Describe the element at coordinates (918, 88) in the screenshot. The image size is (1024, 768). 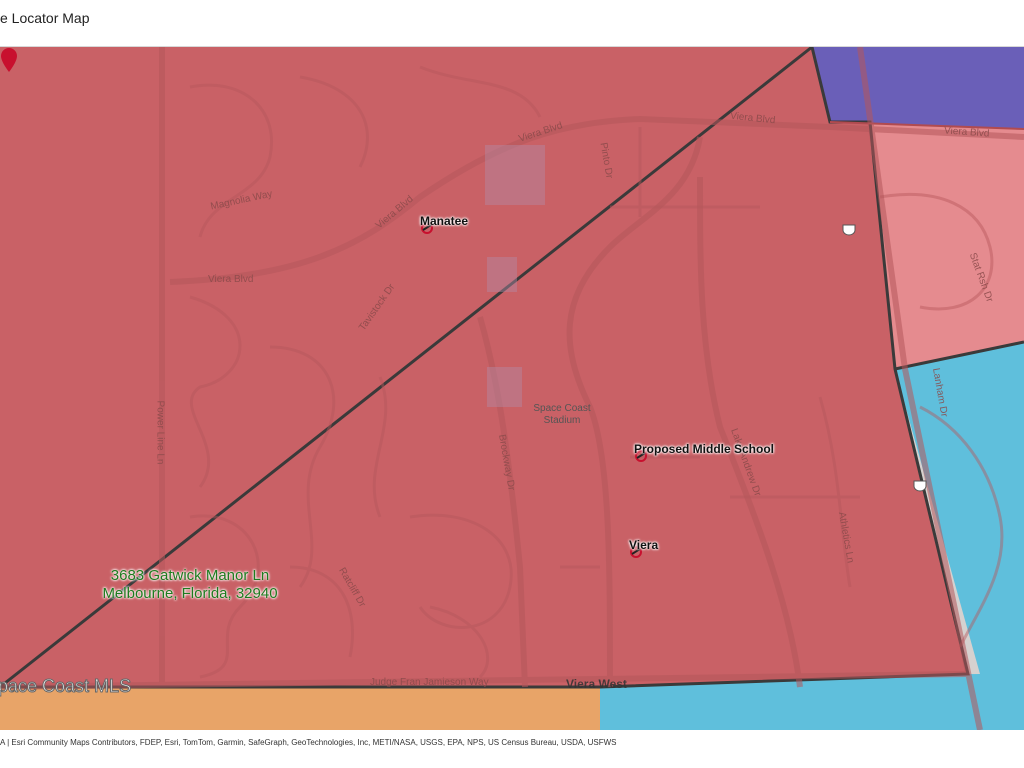
I see `zone-purple` at that location.